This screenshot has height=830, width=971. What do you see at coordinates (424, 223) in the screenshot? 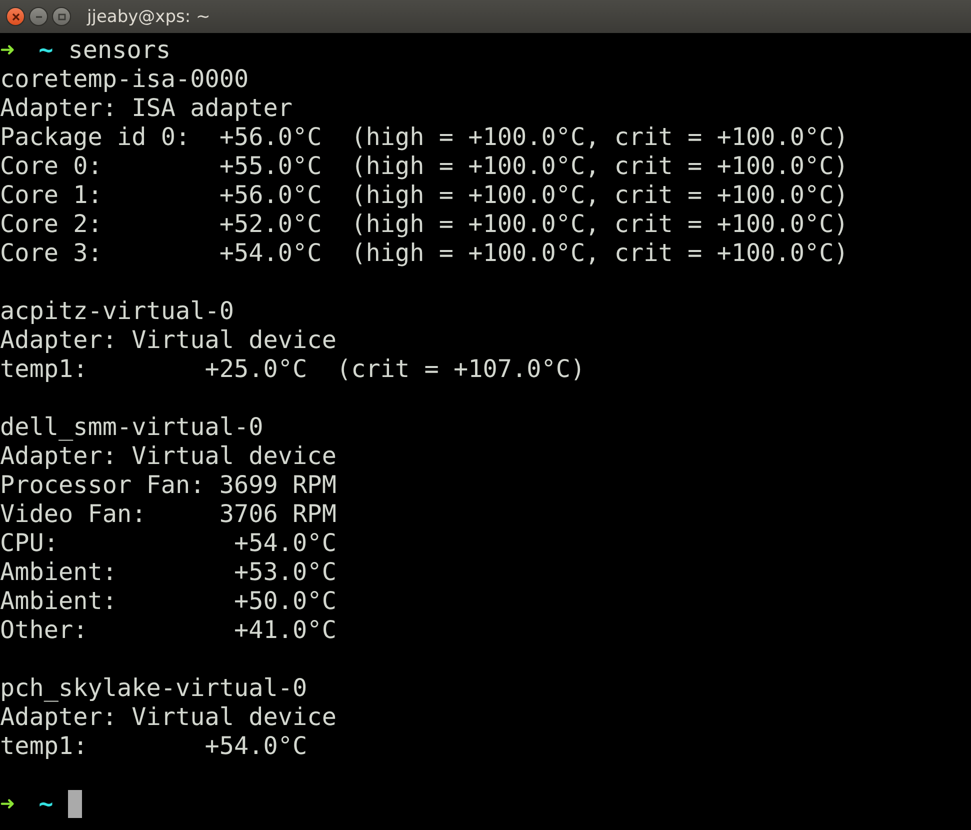
I see `output-line: Core 2: +52.0°C (high = +100.0°C, crit = +100.0°C)` at bounding box center [424, 223].